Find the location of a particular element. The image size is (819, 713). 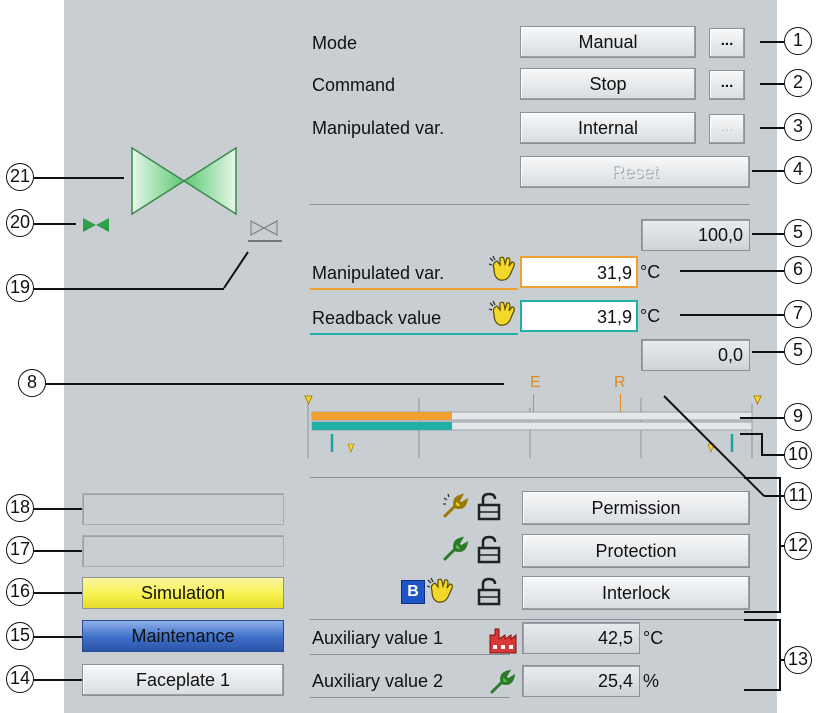

callout-20: 20 is located at coordinates (20, 223).